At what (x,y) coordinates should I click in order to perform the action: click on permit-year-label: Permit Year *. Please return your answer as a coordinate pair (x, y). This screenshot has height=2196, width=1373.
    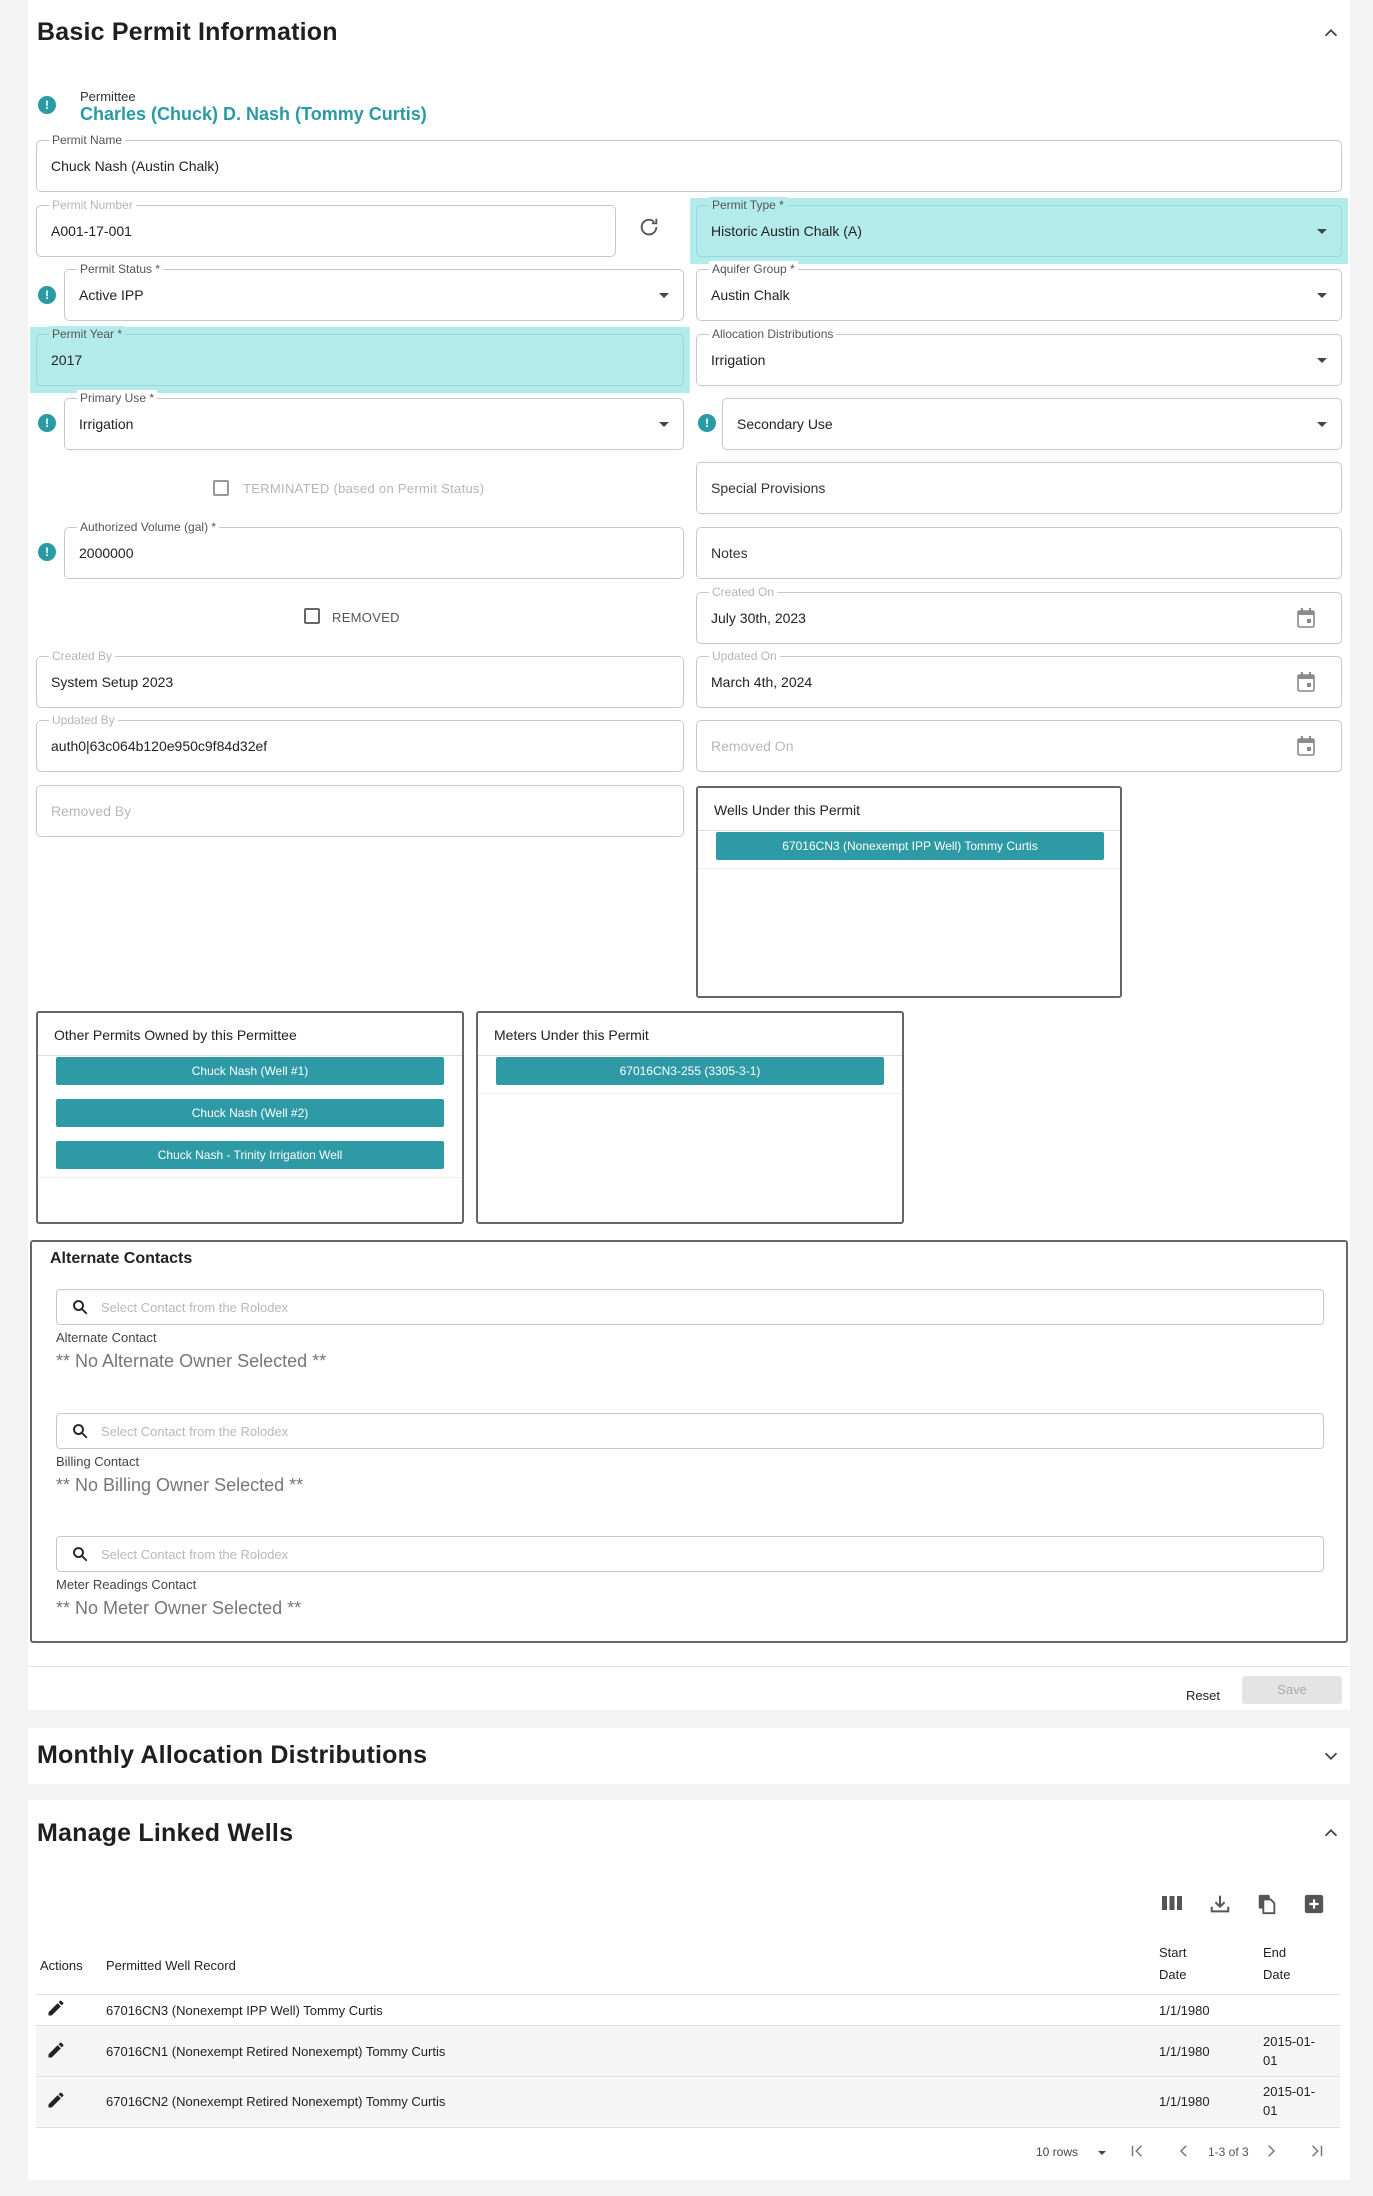
    Looking at the image, I should click on (87, 334).